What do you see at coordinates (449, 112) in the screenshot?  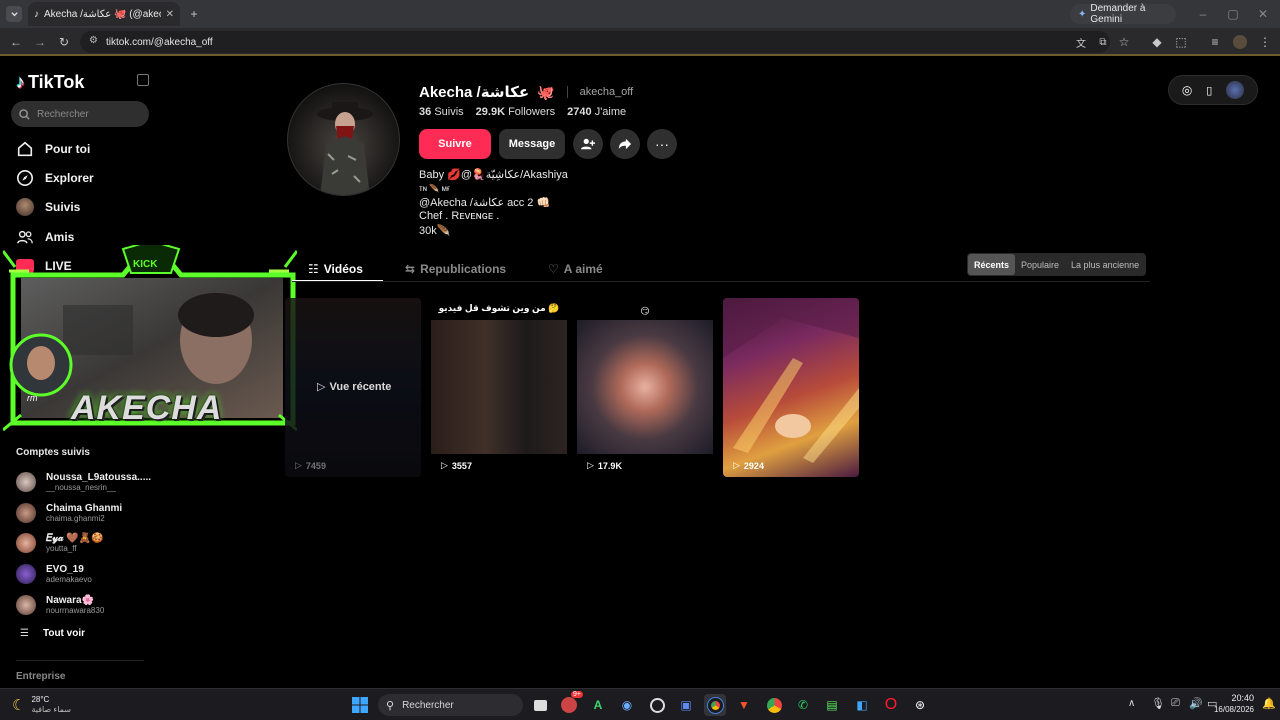 I see `stat-label: Suivis` at bounding box center [449, 112].